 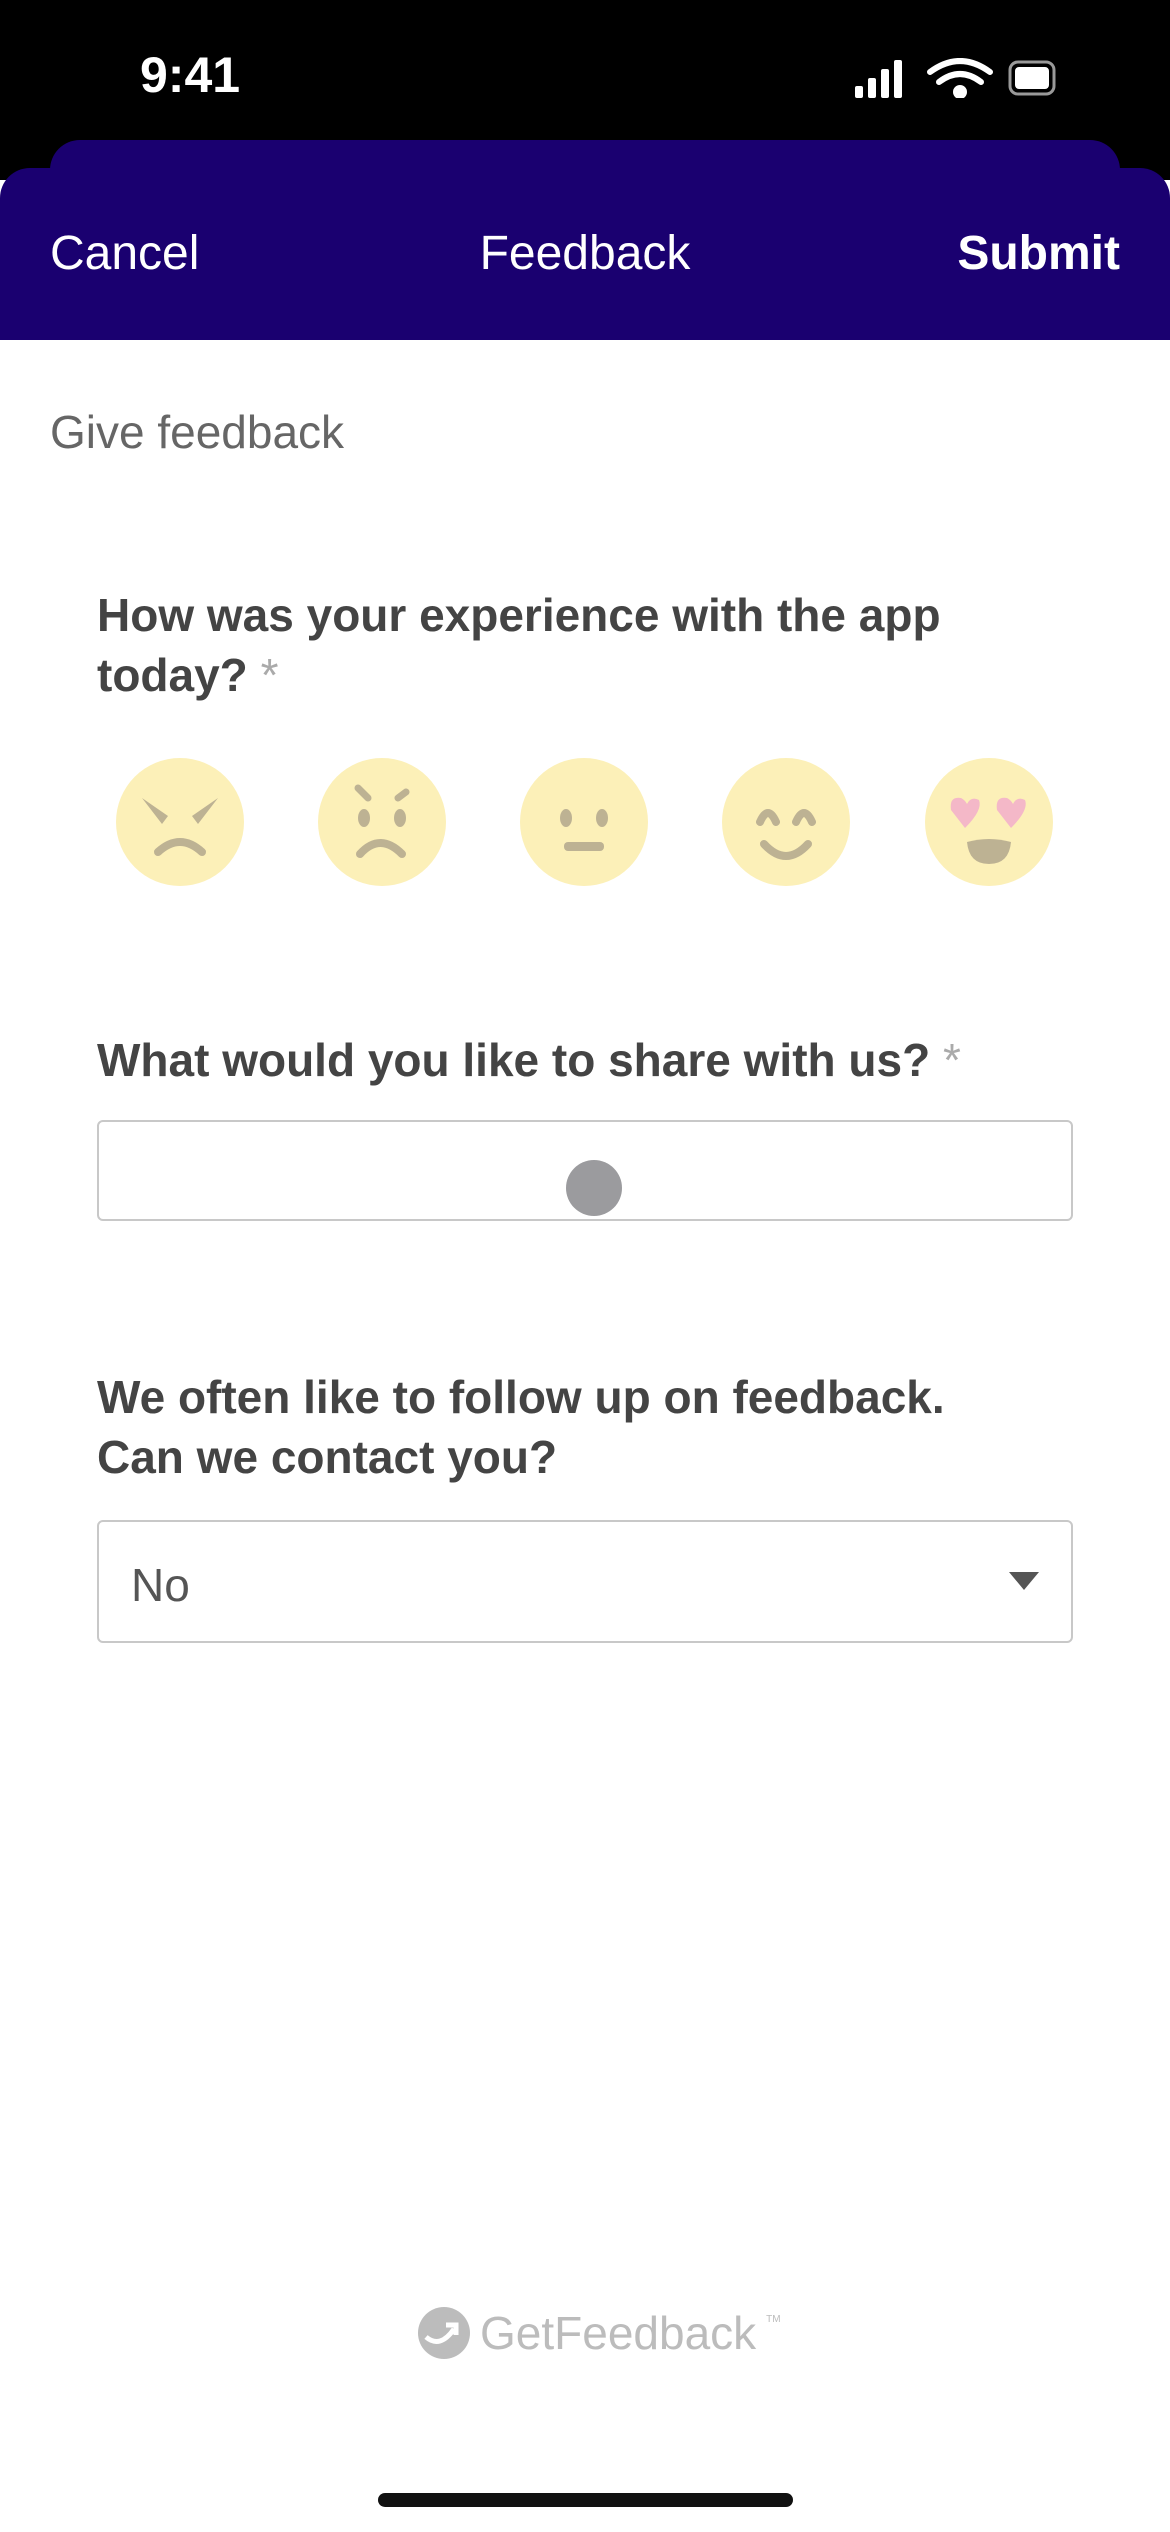 I want to click on trademark: TM, so click(x=773, y=2319).